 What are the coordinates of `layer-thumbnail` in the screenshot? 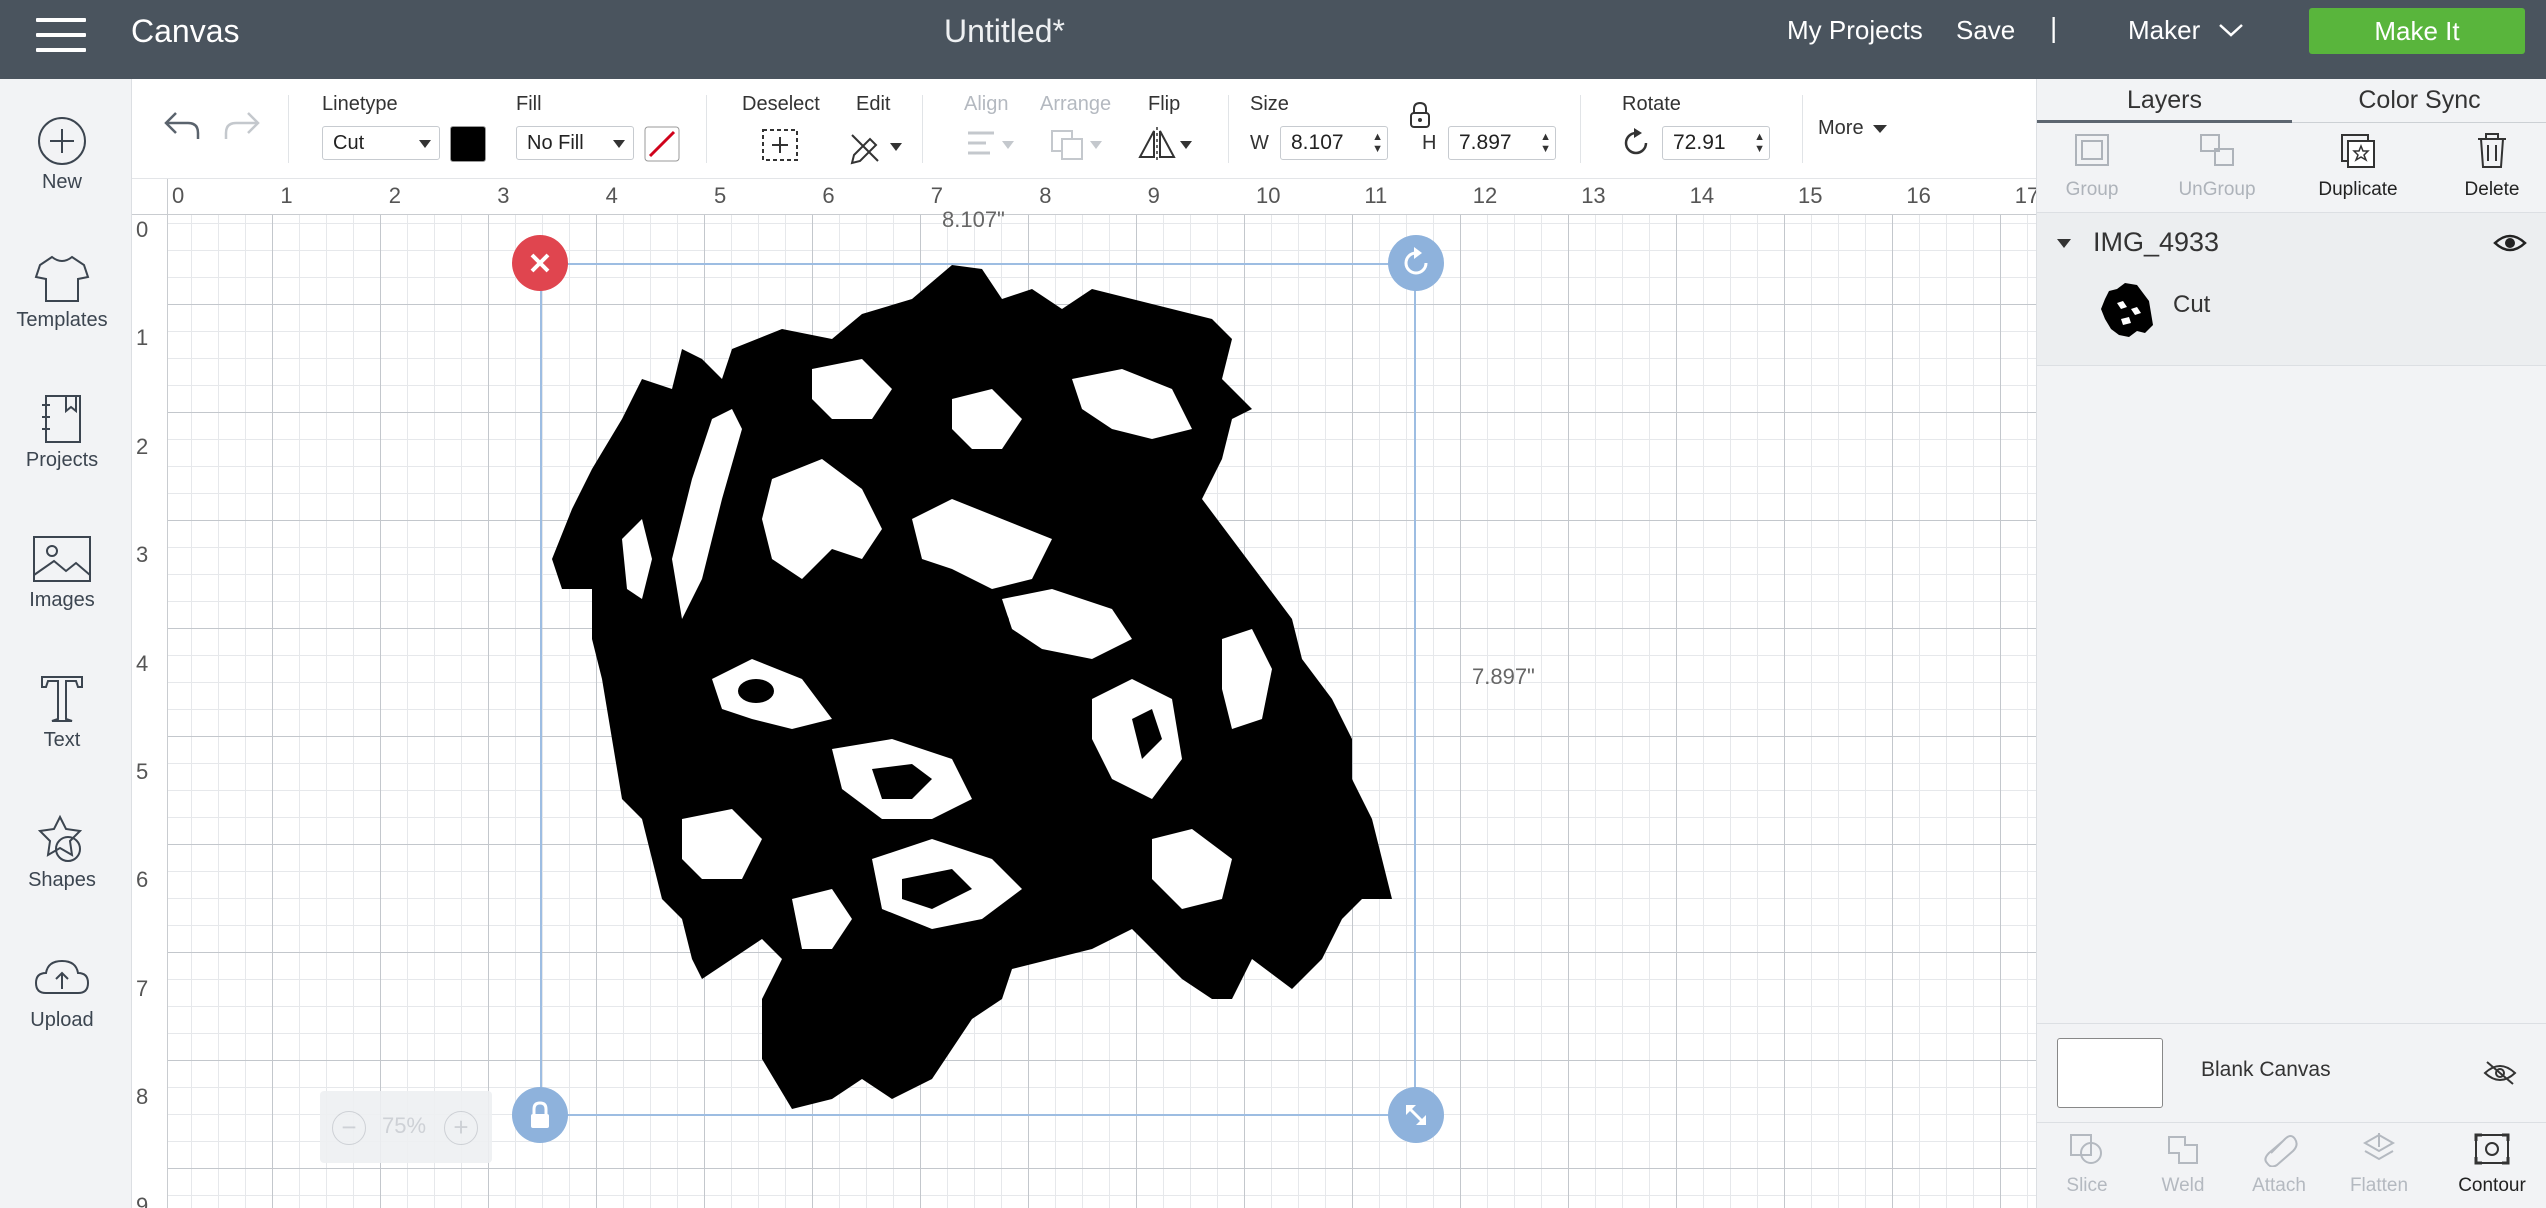 It's located at (2127, 310).